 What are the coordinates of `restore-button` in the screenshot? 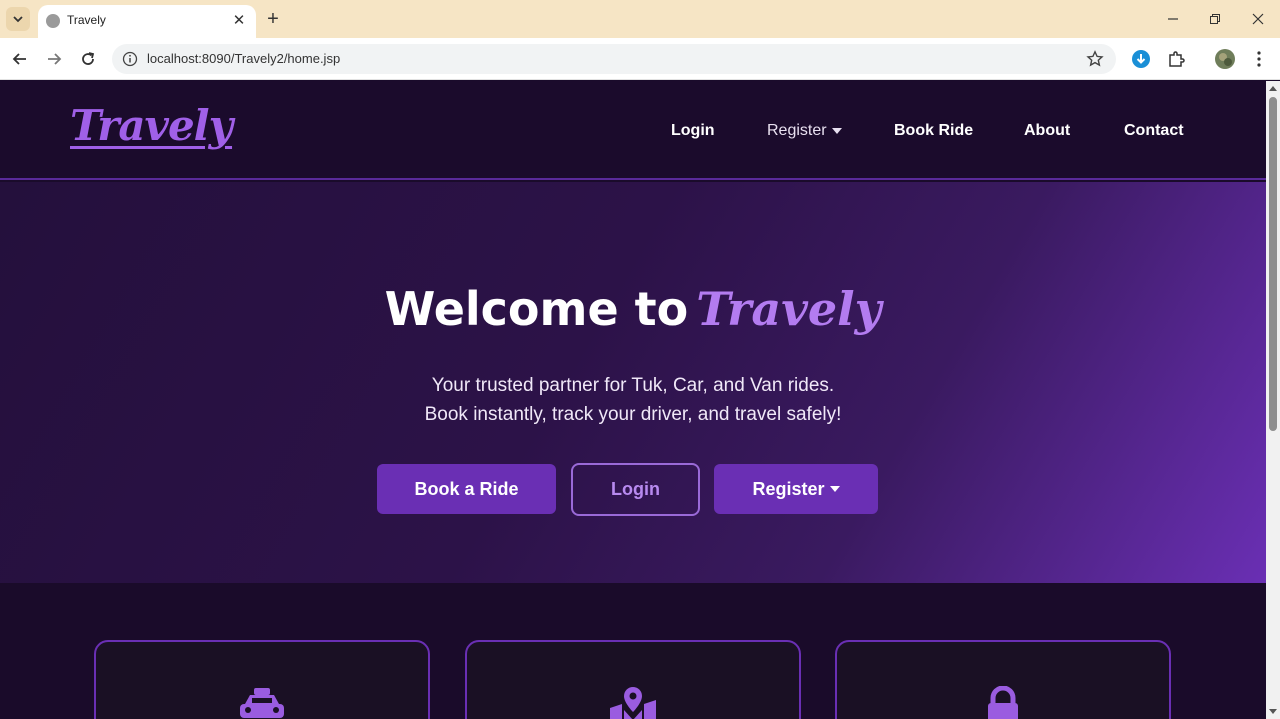 It's located at (1215, 19).